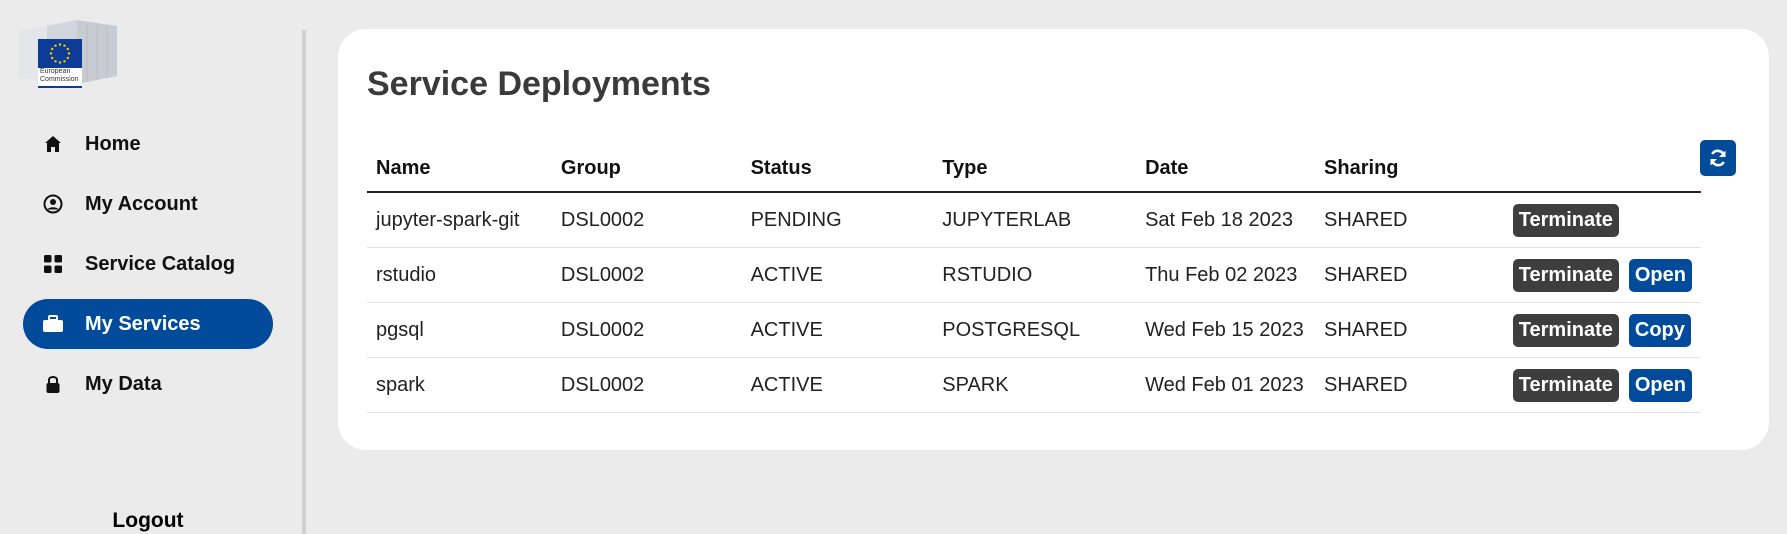 This screenshot has width=1787, height=534. I want to click on sidebar-item-home: Home, so click(148, 144).